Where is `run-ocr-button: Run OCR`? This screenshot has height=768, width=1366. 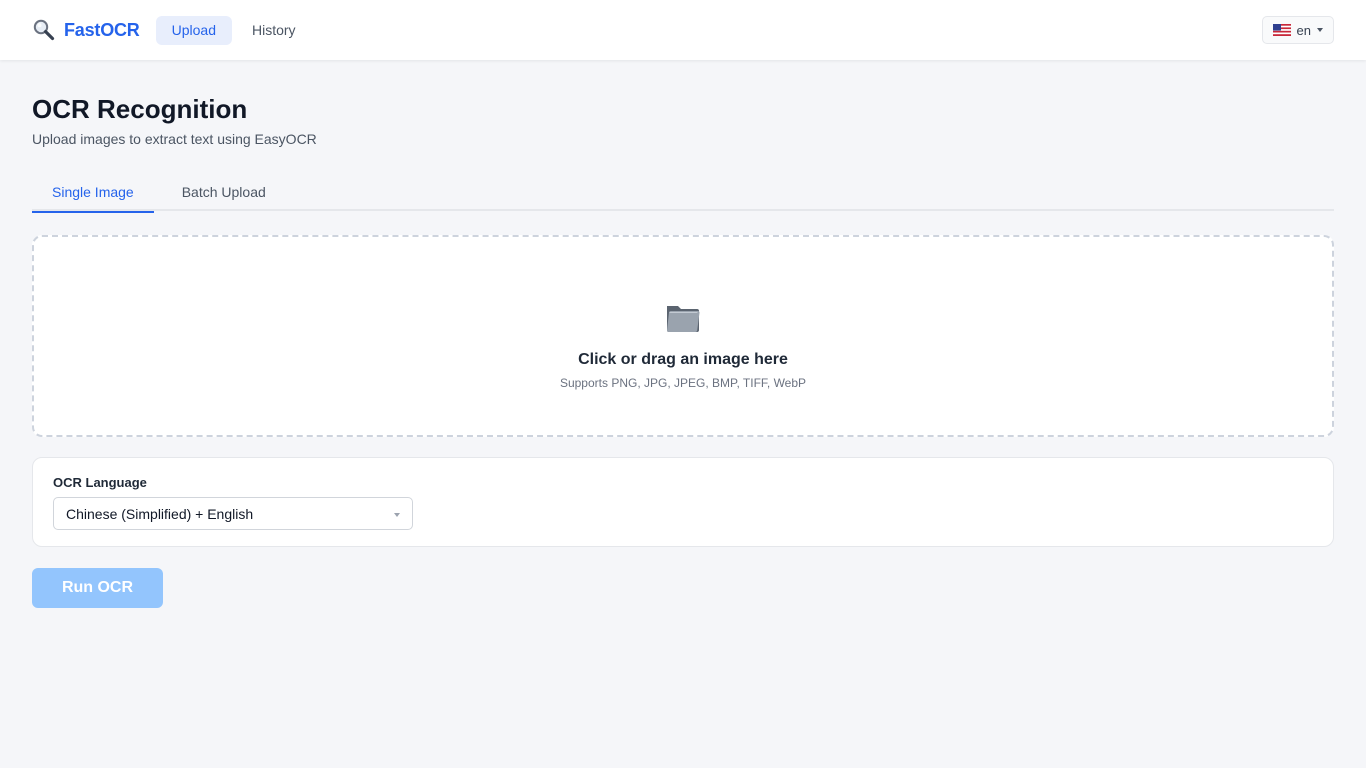 run-ocr-button: Run OCR is located at coordinates (97, 588).